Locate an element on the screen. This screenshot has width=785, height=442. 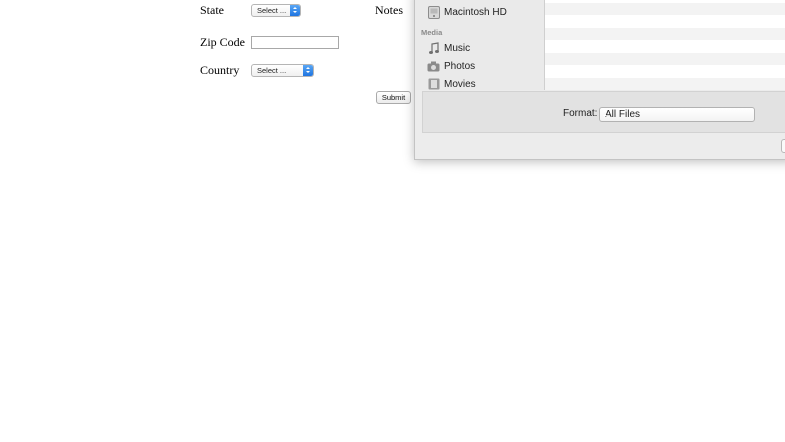
dialog-sidebar: Macintosh HD Media Music Photos Movies is located at coordinates (480, 45).